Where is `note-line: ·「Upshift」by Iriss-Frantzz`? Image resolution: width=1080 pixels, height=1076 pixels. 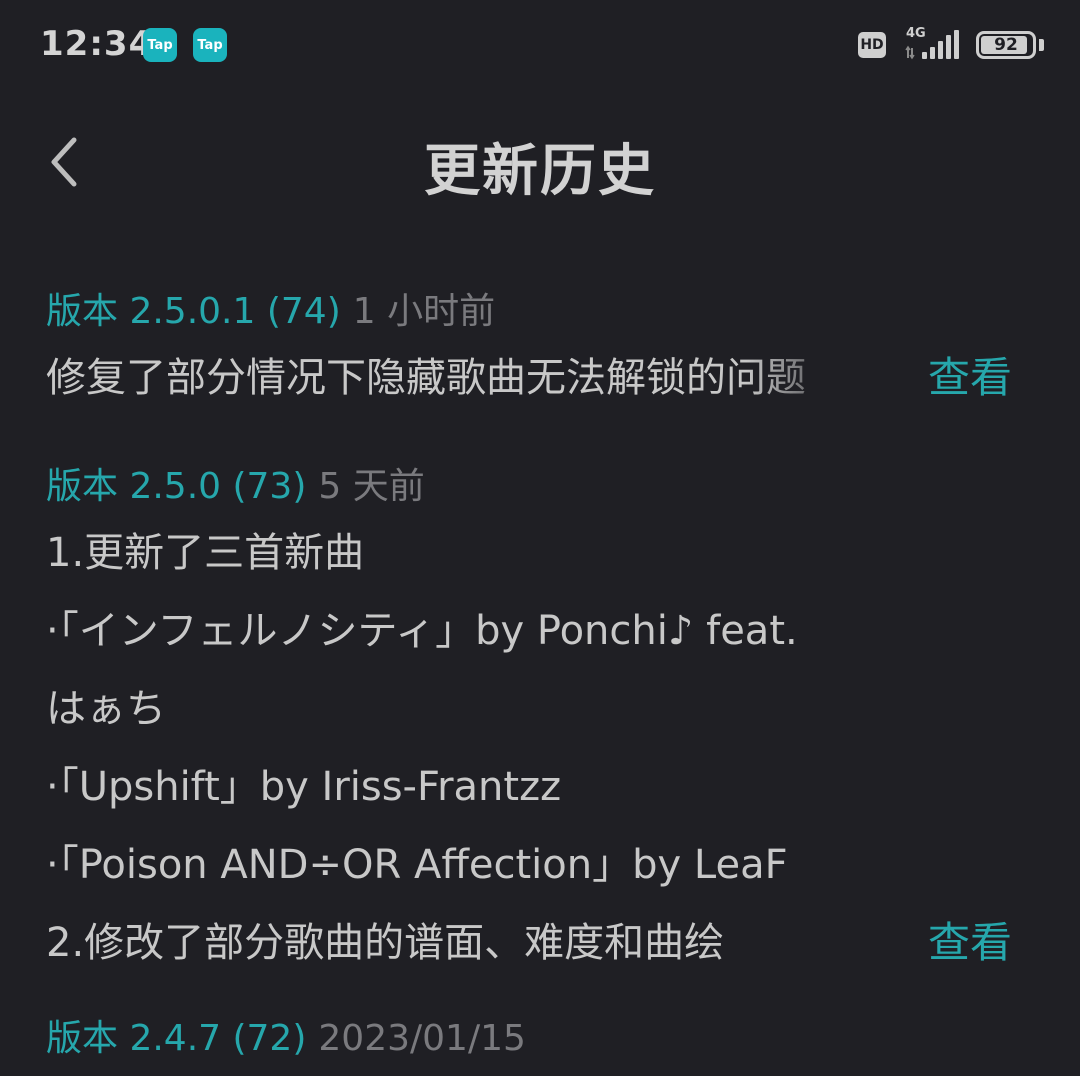
note-line: ·「Upshift」by Iriss-Frantzz is located at coordinates (304, 787).